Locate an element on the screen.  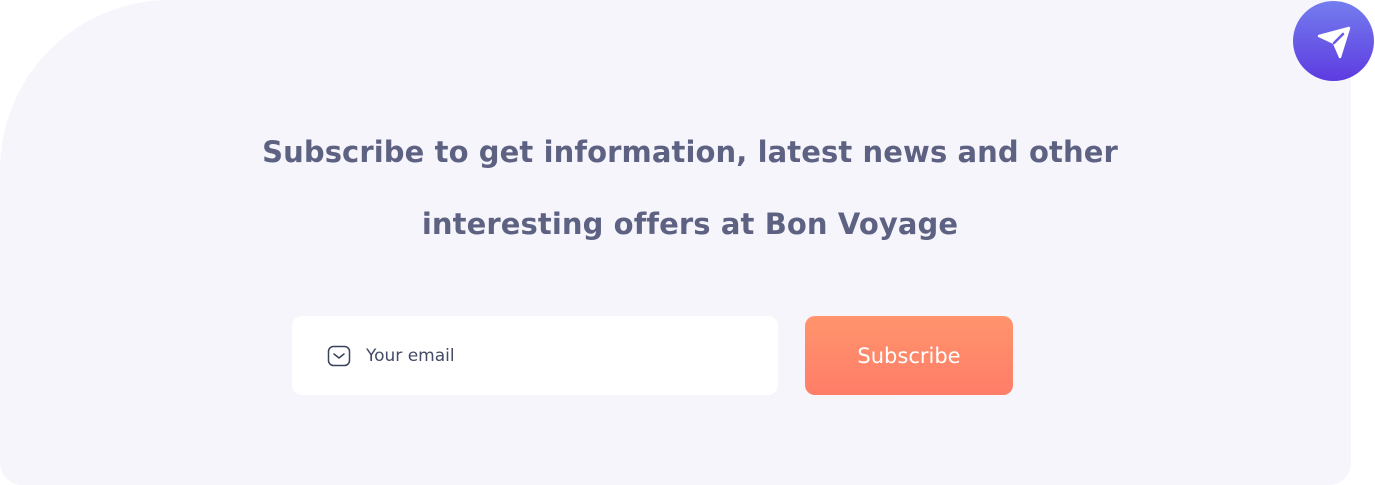
send-badge is located at coordinates (1333, 41).